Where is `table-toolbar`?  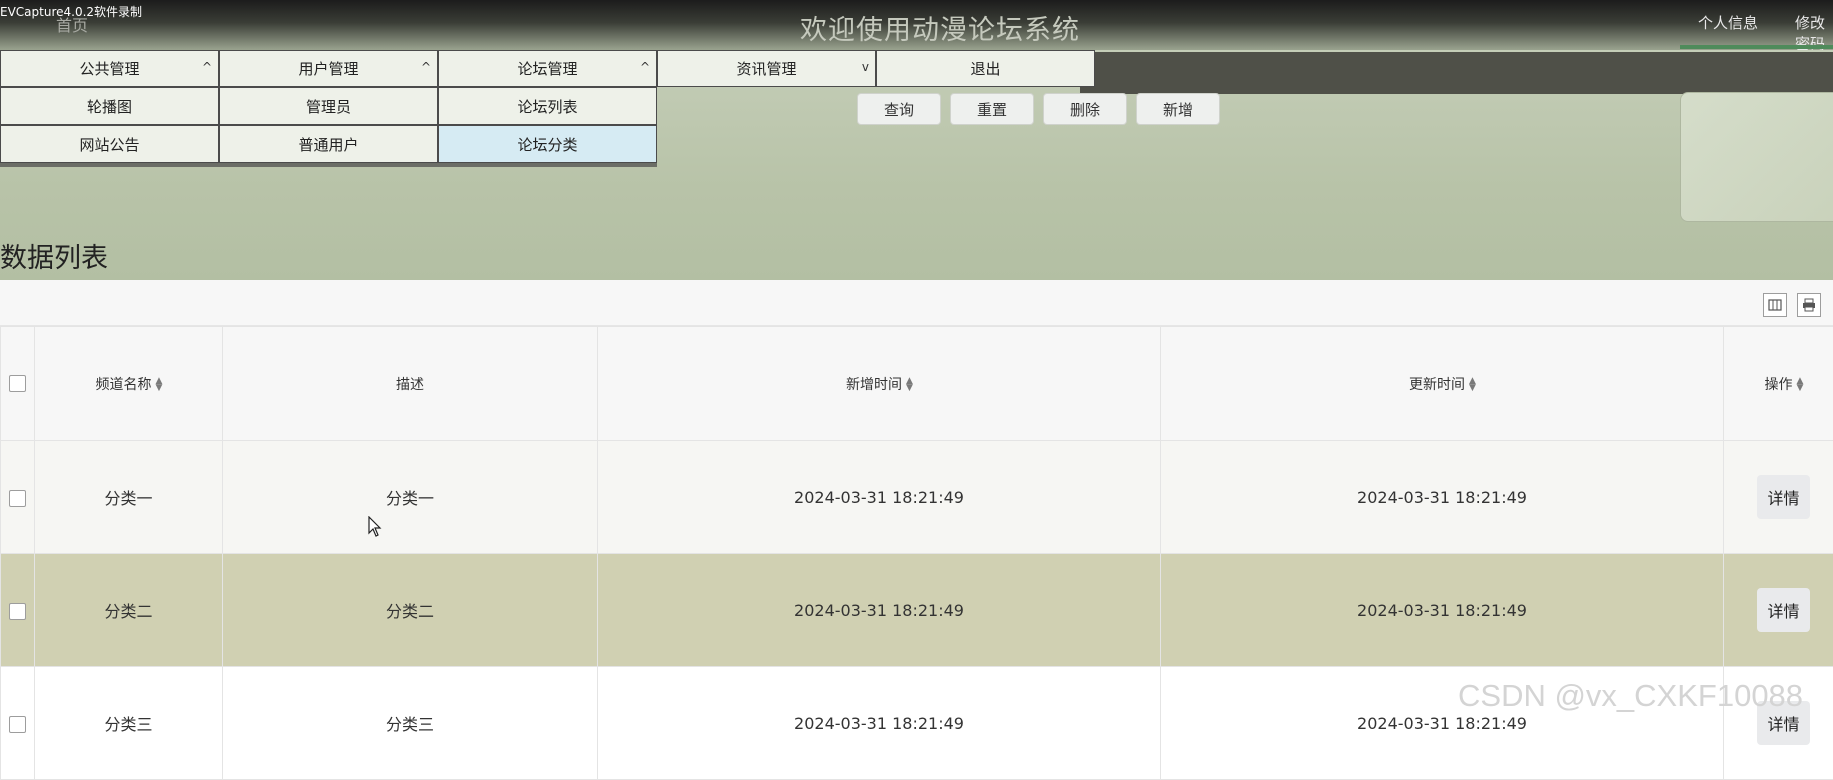
table-toolbar is located at coordinates (916, 303).